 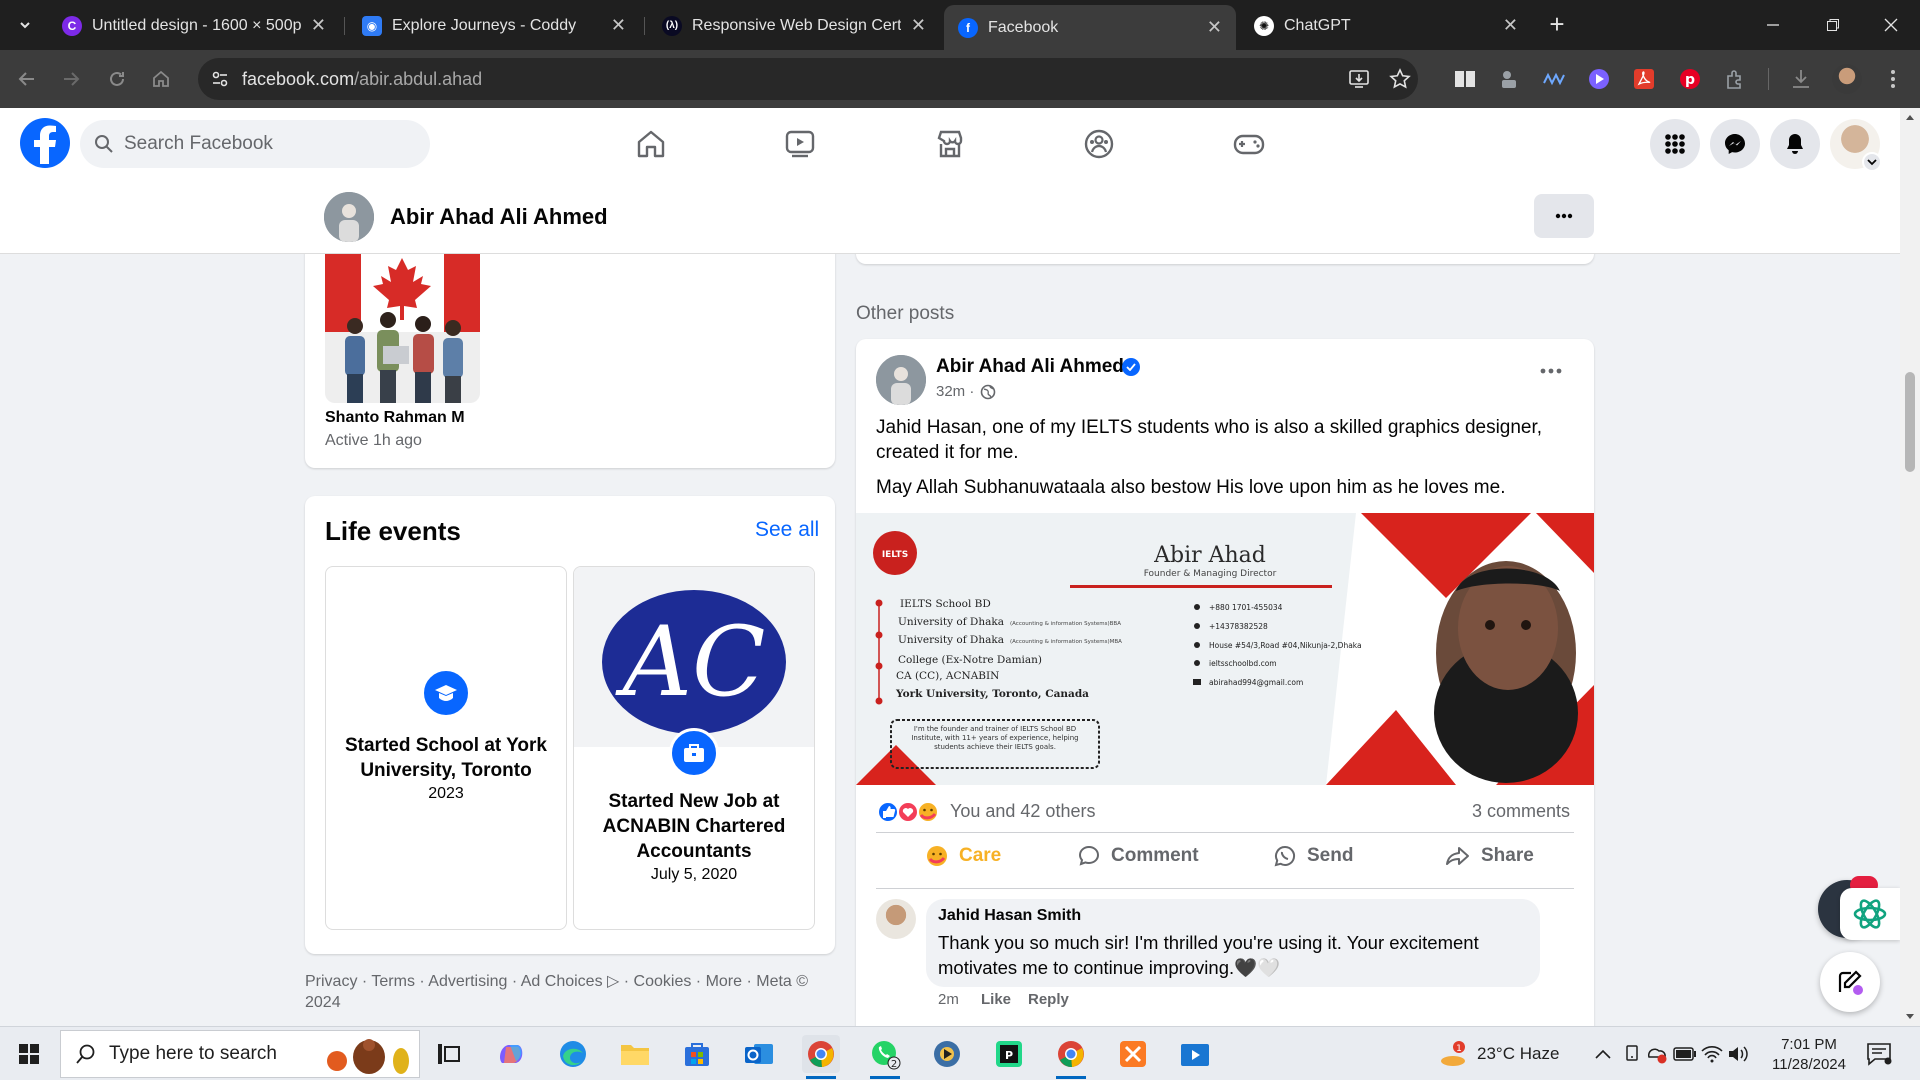 What do you see at coordinates (1099, 144) in the screenshot?
I see `nav-groups-icon` at bounding box center [1099, 144].